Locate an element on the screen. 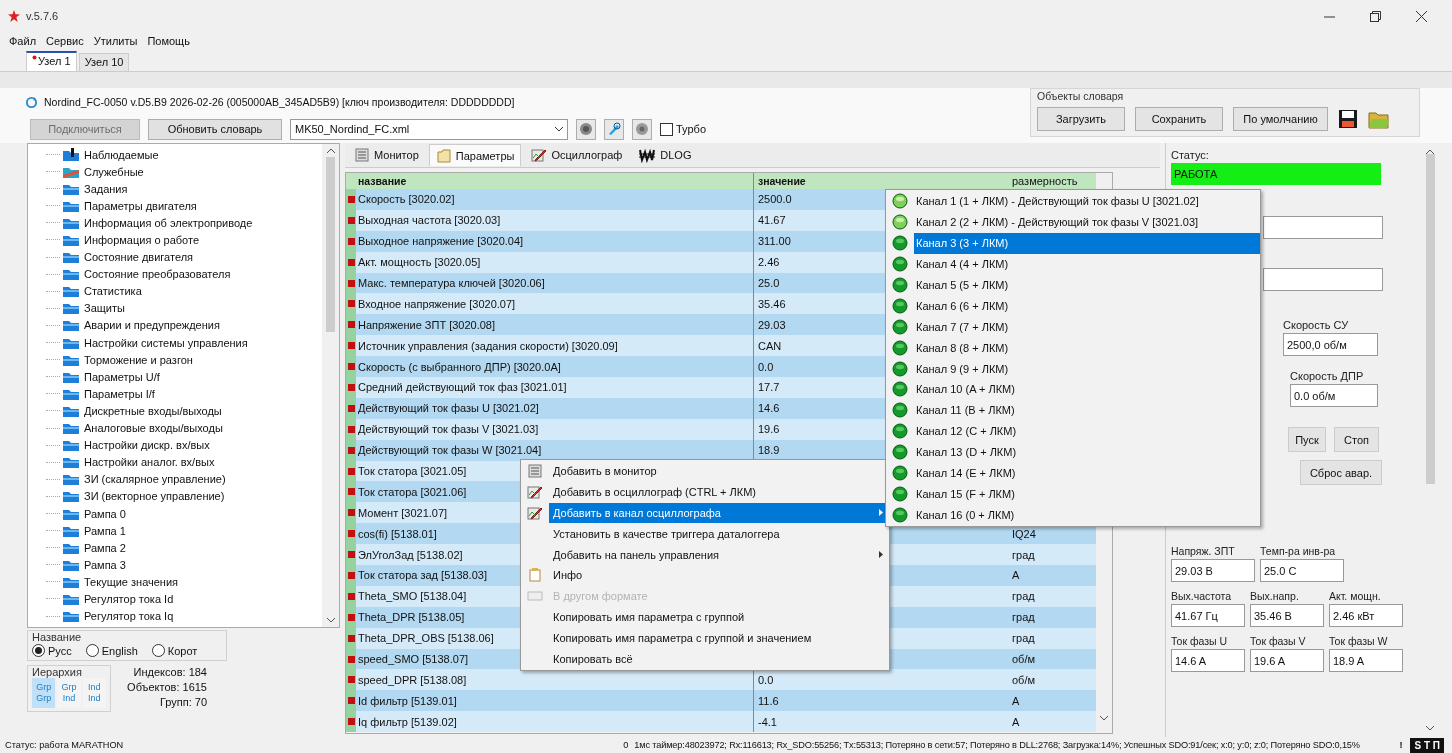 The image size is (1452, 753). stop-button: Стоп is located at coordinates (1356, 439).